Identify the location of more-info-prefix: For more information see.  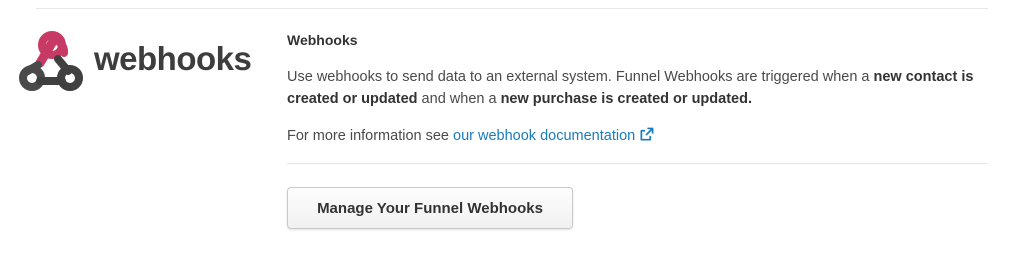
(370, 136).